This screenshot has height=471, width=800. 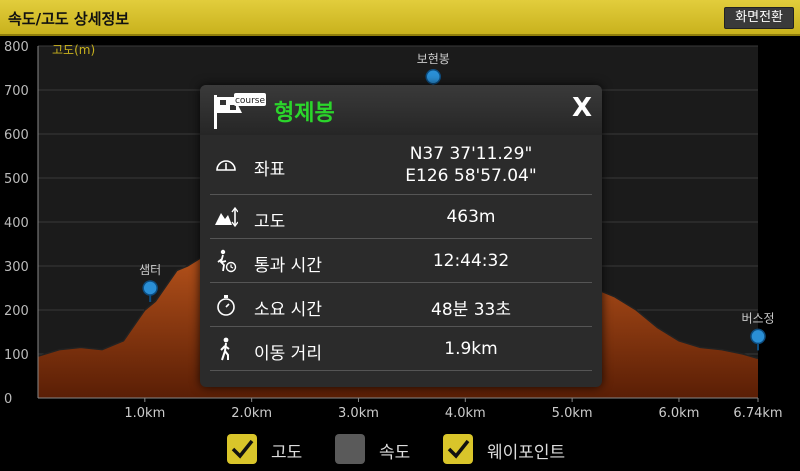 I want to click on elapsed-time-label: 소요 시간, so click(x=288, y=310).